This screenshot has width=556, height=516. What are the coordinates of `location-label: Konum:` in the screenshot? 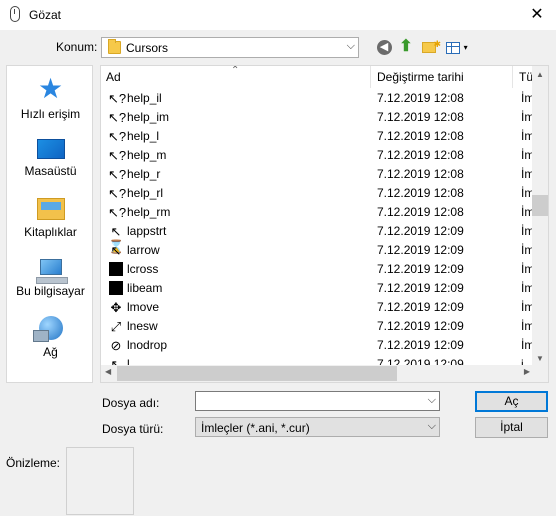 It's located at (77, 47).